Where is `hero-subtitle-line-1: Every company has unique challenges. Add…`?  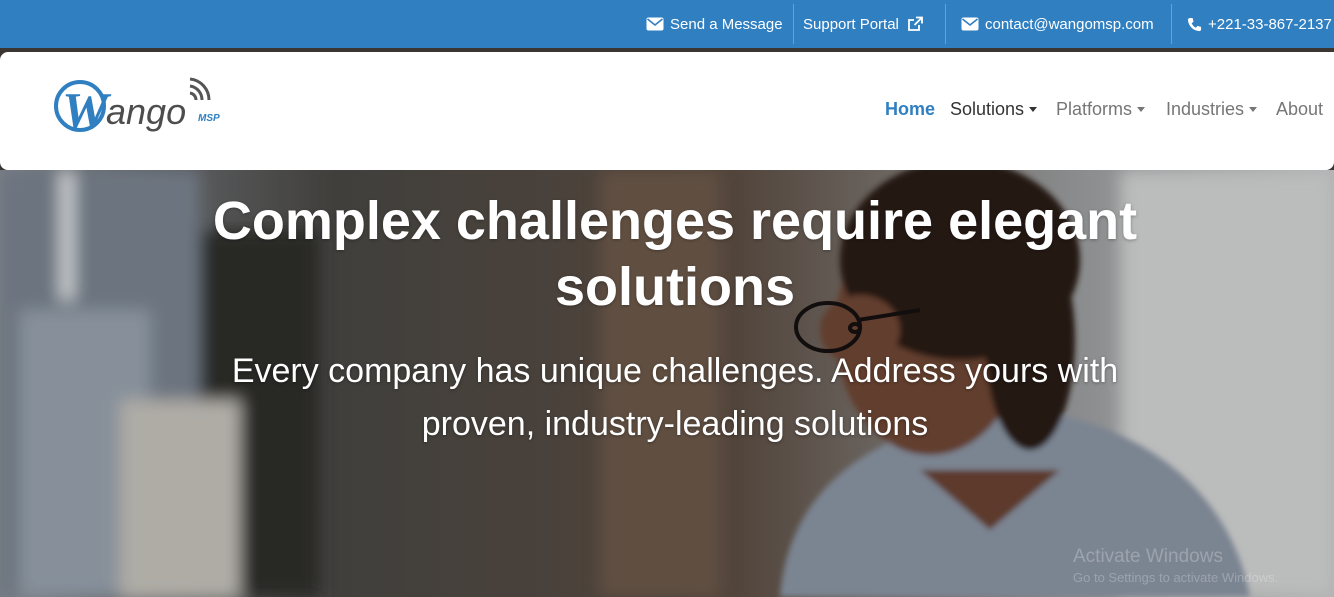 hero-subtitle-line-1: Every company has unique challenges. Add… is located at coordinates (675, 371).